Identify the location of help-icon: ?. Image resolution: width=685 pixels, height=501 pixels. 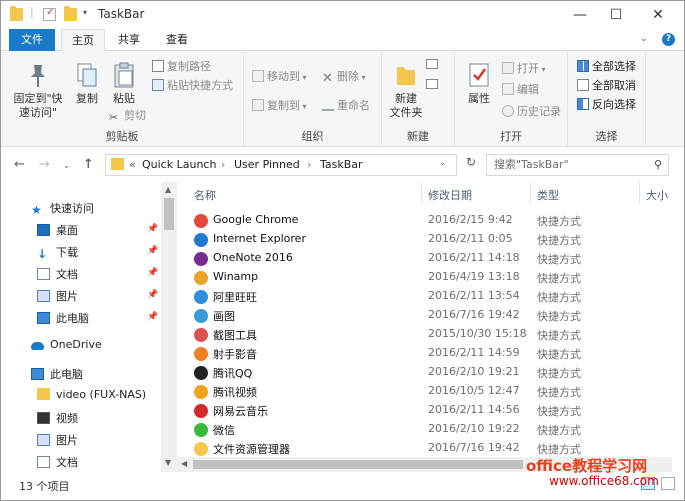
(668, 39).